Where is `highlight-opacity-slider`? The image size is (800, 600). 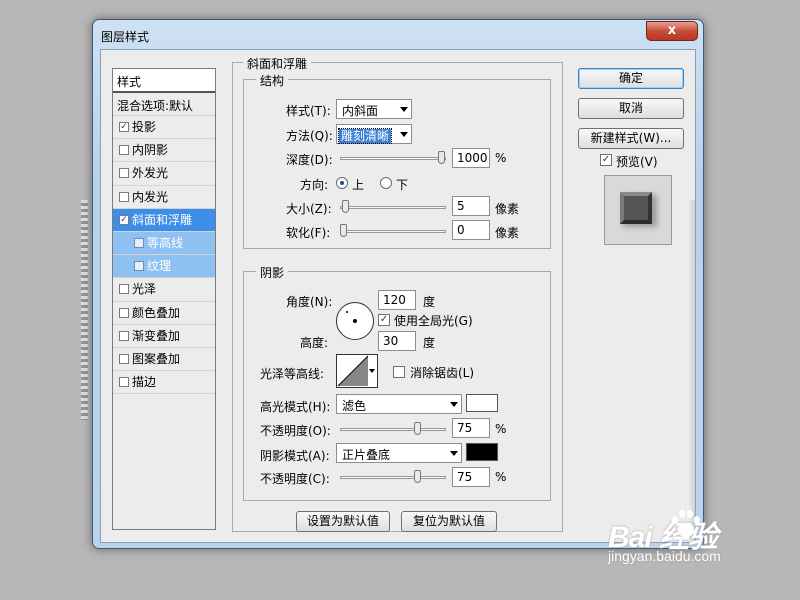 highlight-opacity-slider is located at coordinates (393, 429).